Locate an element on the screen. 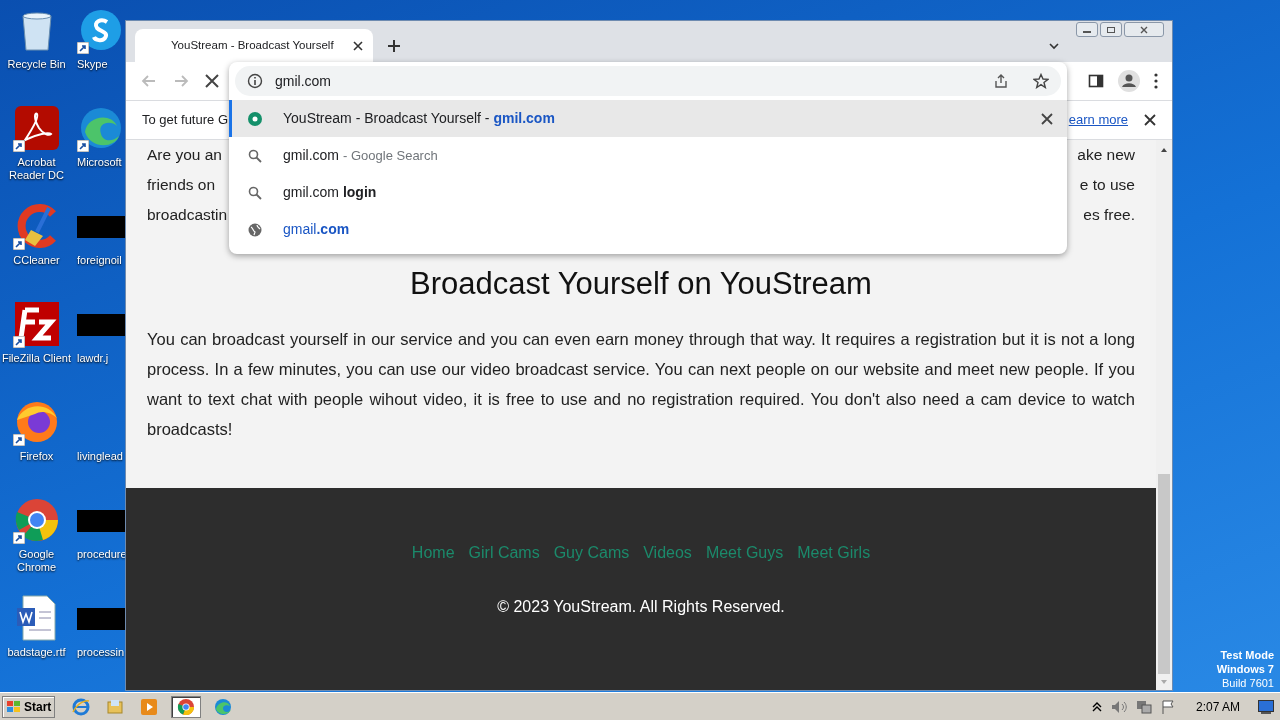  filezilla-icon is located at coordinates (36, 324).